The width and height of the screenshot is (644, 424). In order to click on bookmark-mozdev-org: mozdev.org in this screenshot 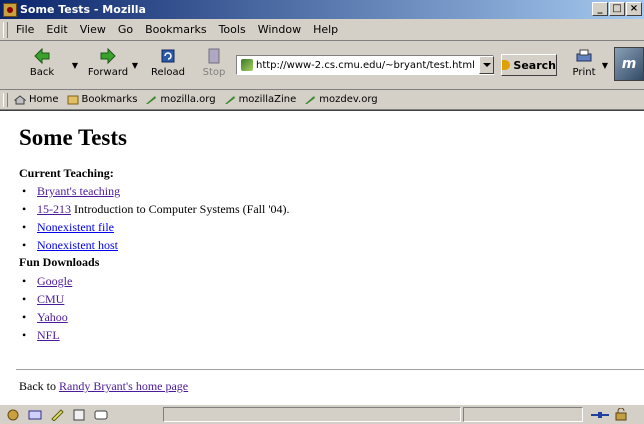, I will do `click(341, 99)`.